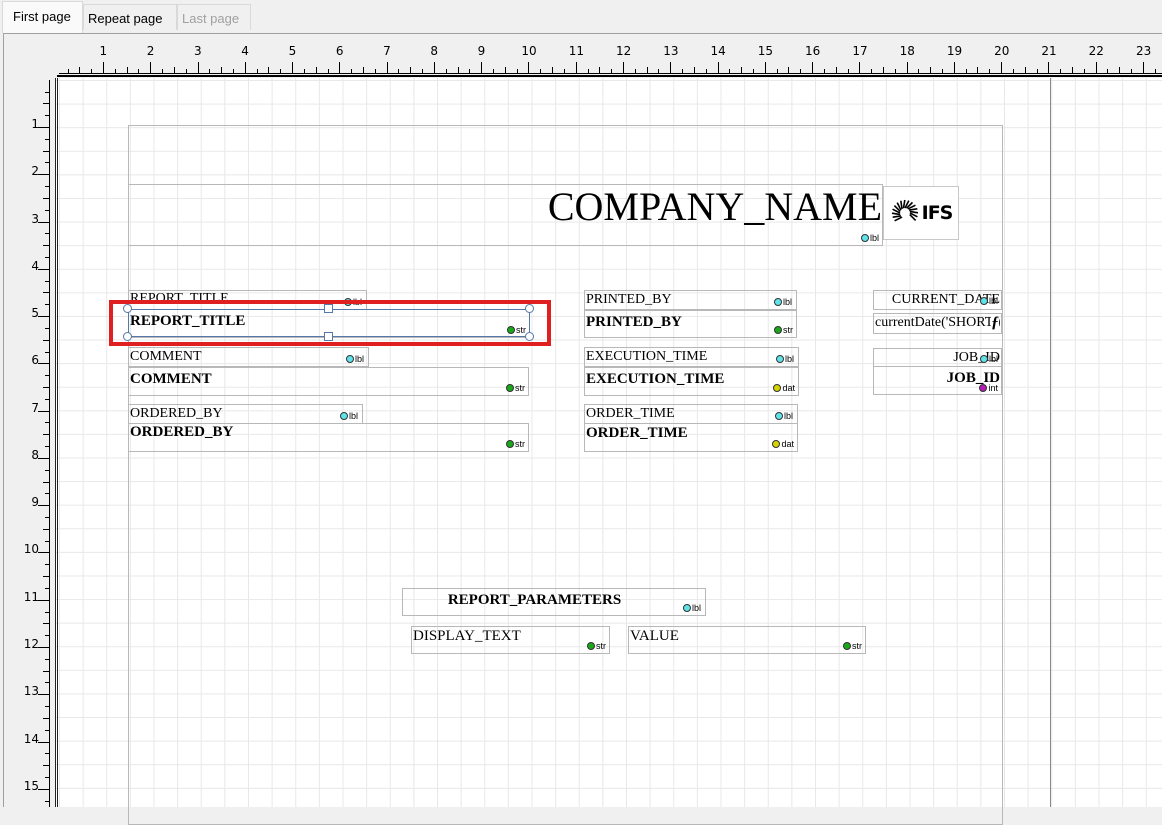 This screenshot has height=825, width=1162. What do you see at coordinates (182, 432) in the screenshot?
I see `field-text: ORDERED_BY` at bounding box center [182, 432].